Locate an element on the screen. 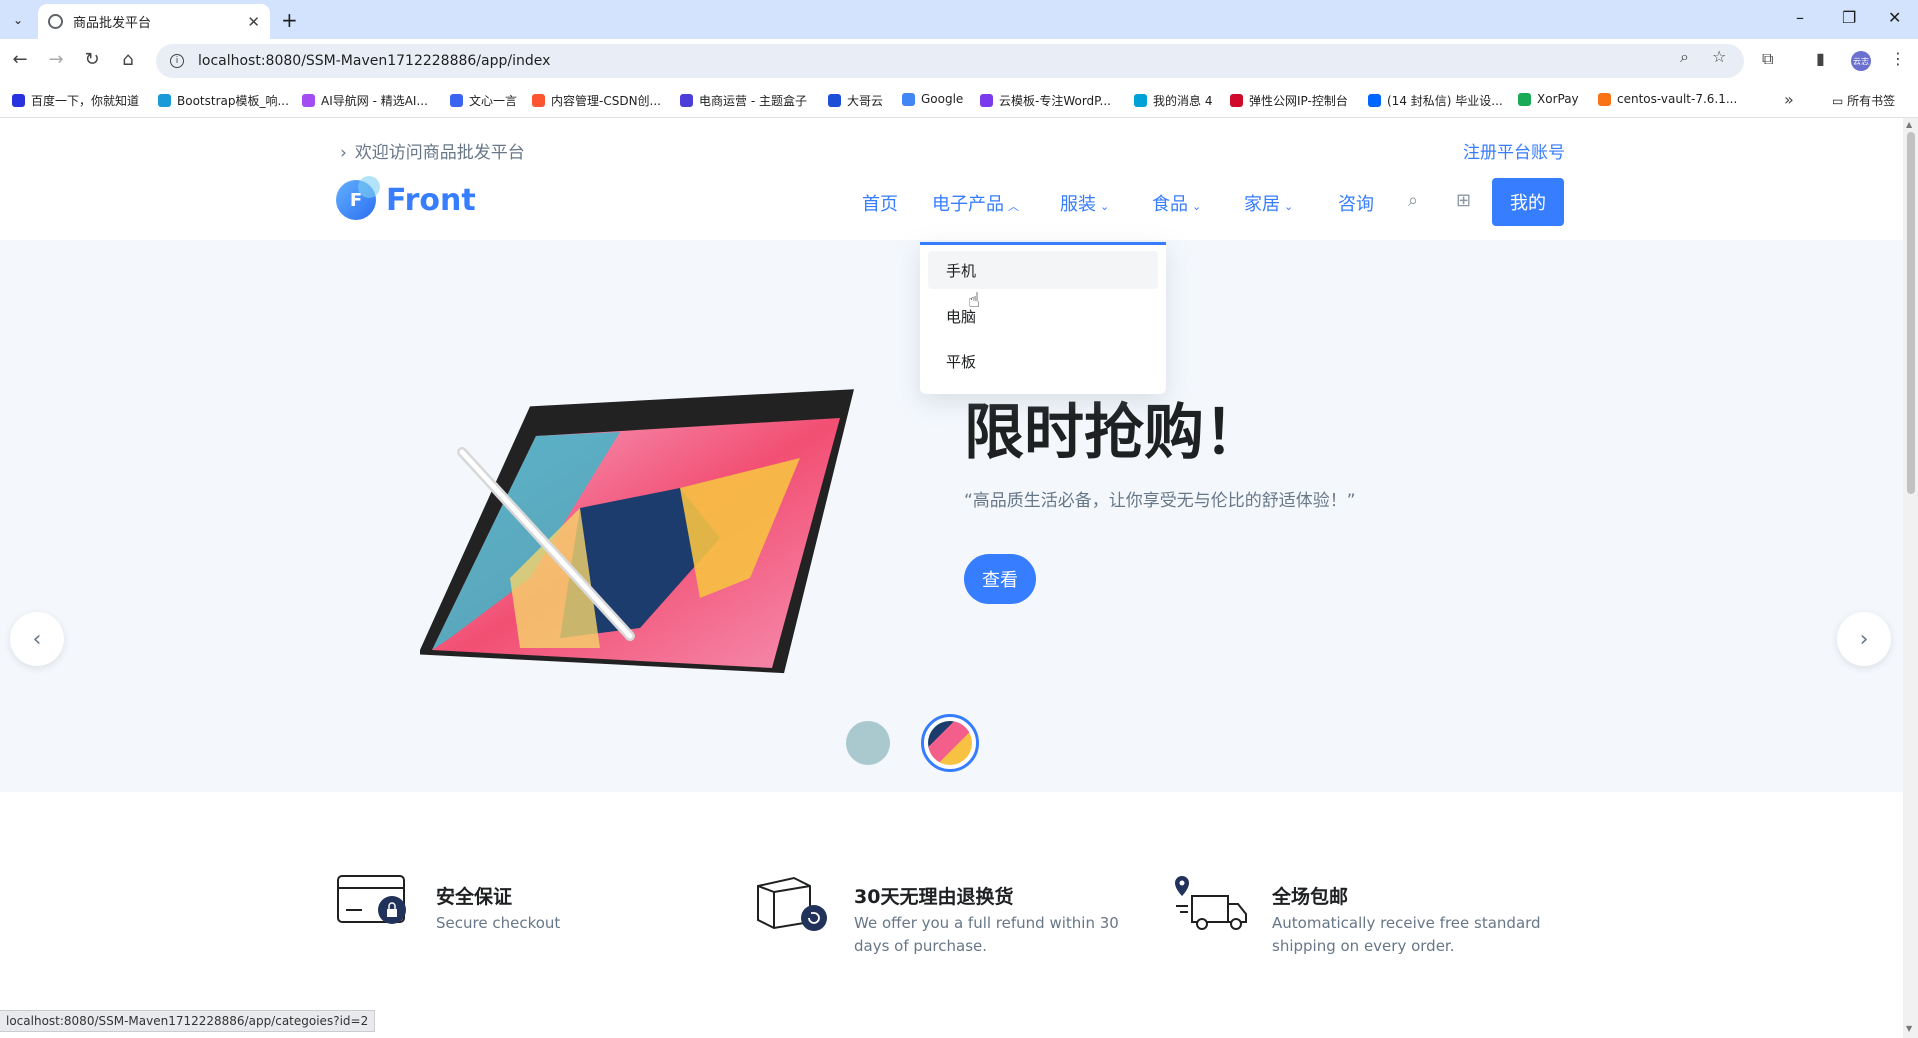  restore-icon: ❐ is located at coordinates (1849, 17).